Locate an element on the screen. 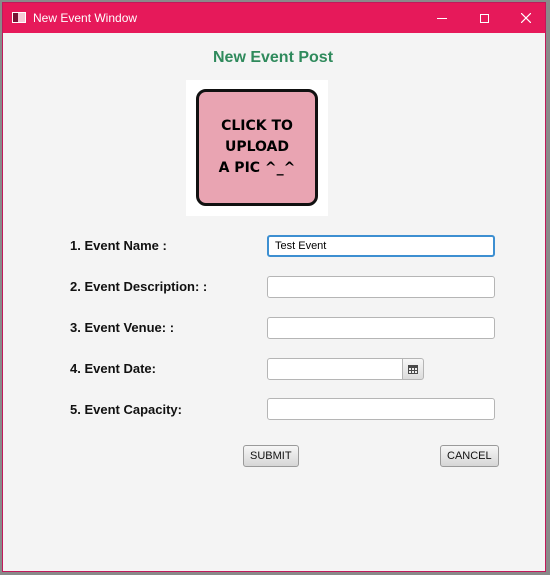 The image size is (550, 575). cancel-button: CANCEL is located at coordinates (469, 456).